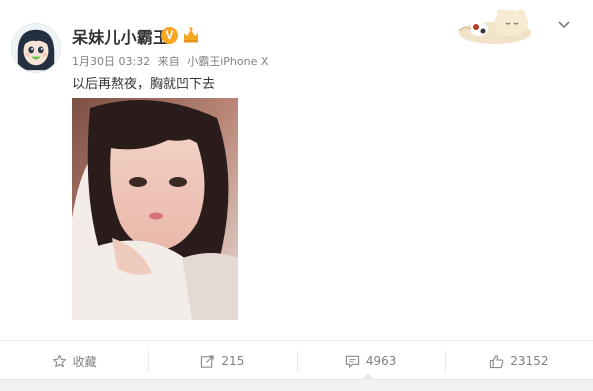 The height and width of the screenshot is (391, 593). Describe the element at coordinates (497, 361) in the screenshot. I see `thumbs-up-icon` at that location.